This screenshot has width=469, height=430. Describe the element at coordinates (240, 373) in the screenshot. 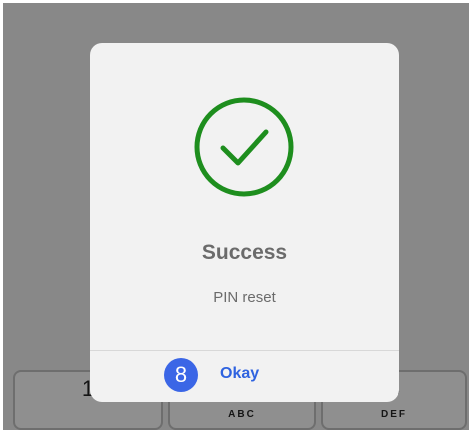

I see `okay-button-label: Okay` at that location.